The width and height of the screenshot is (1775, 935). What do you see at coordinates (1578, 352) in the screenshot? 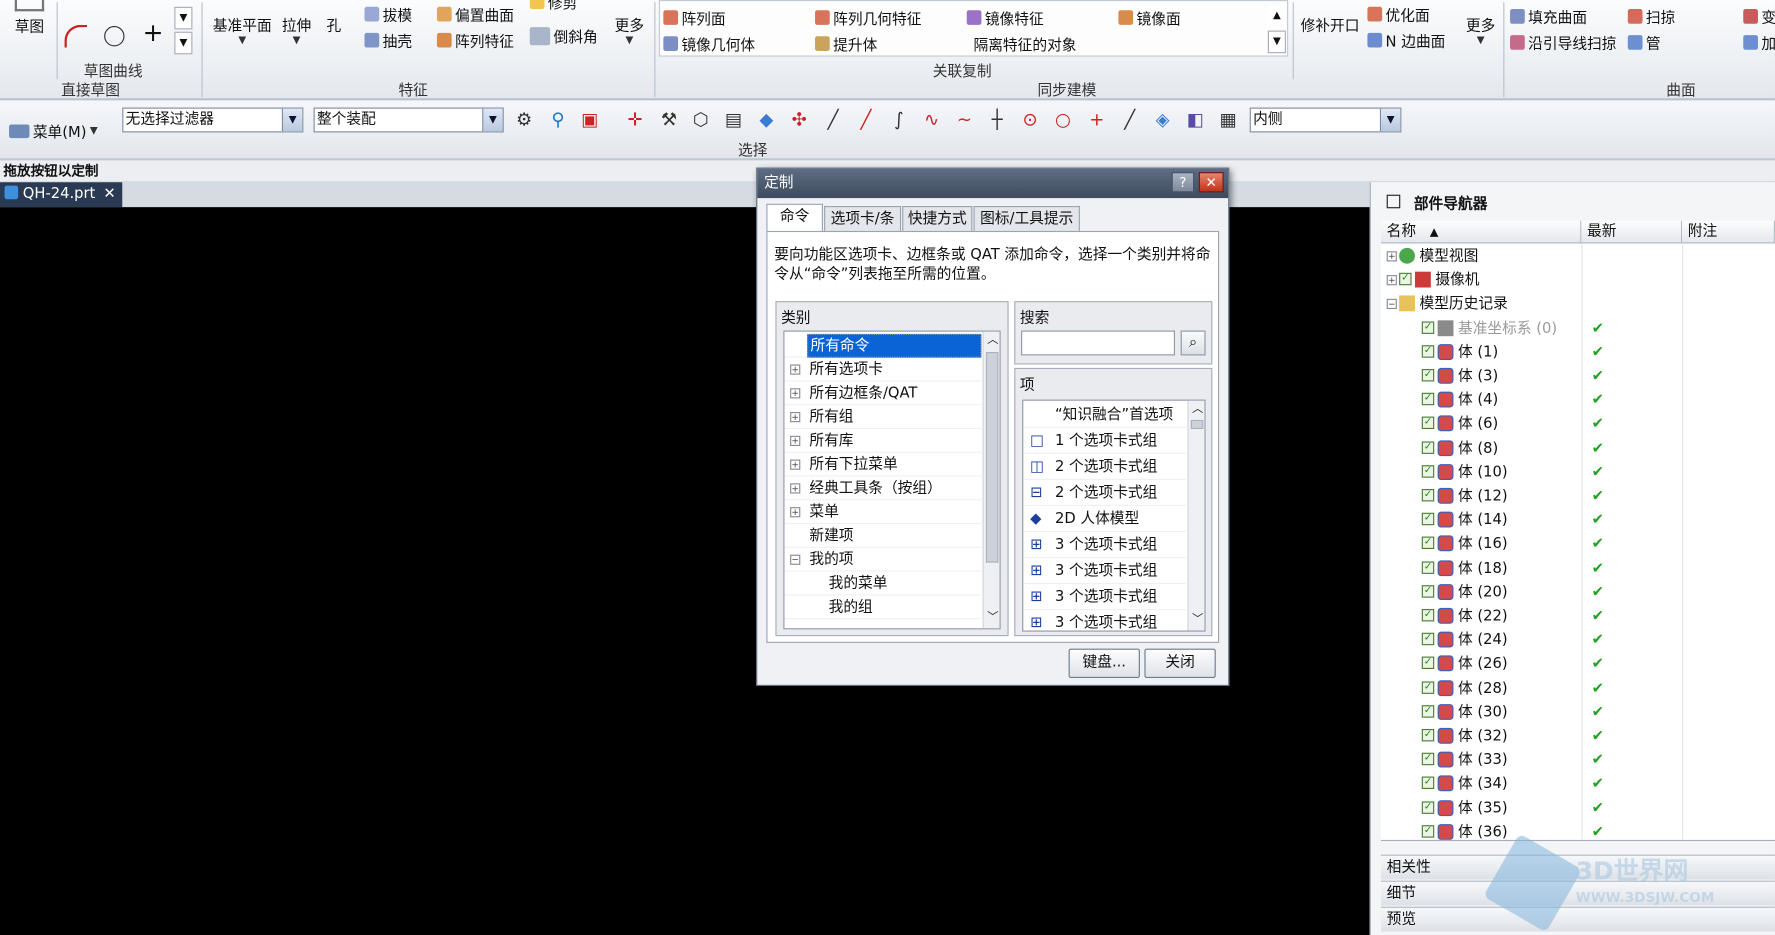
I see `tree-node: ✓ 体 (1) ✔` at bounding box center [1578, 352].